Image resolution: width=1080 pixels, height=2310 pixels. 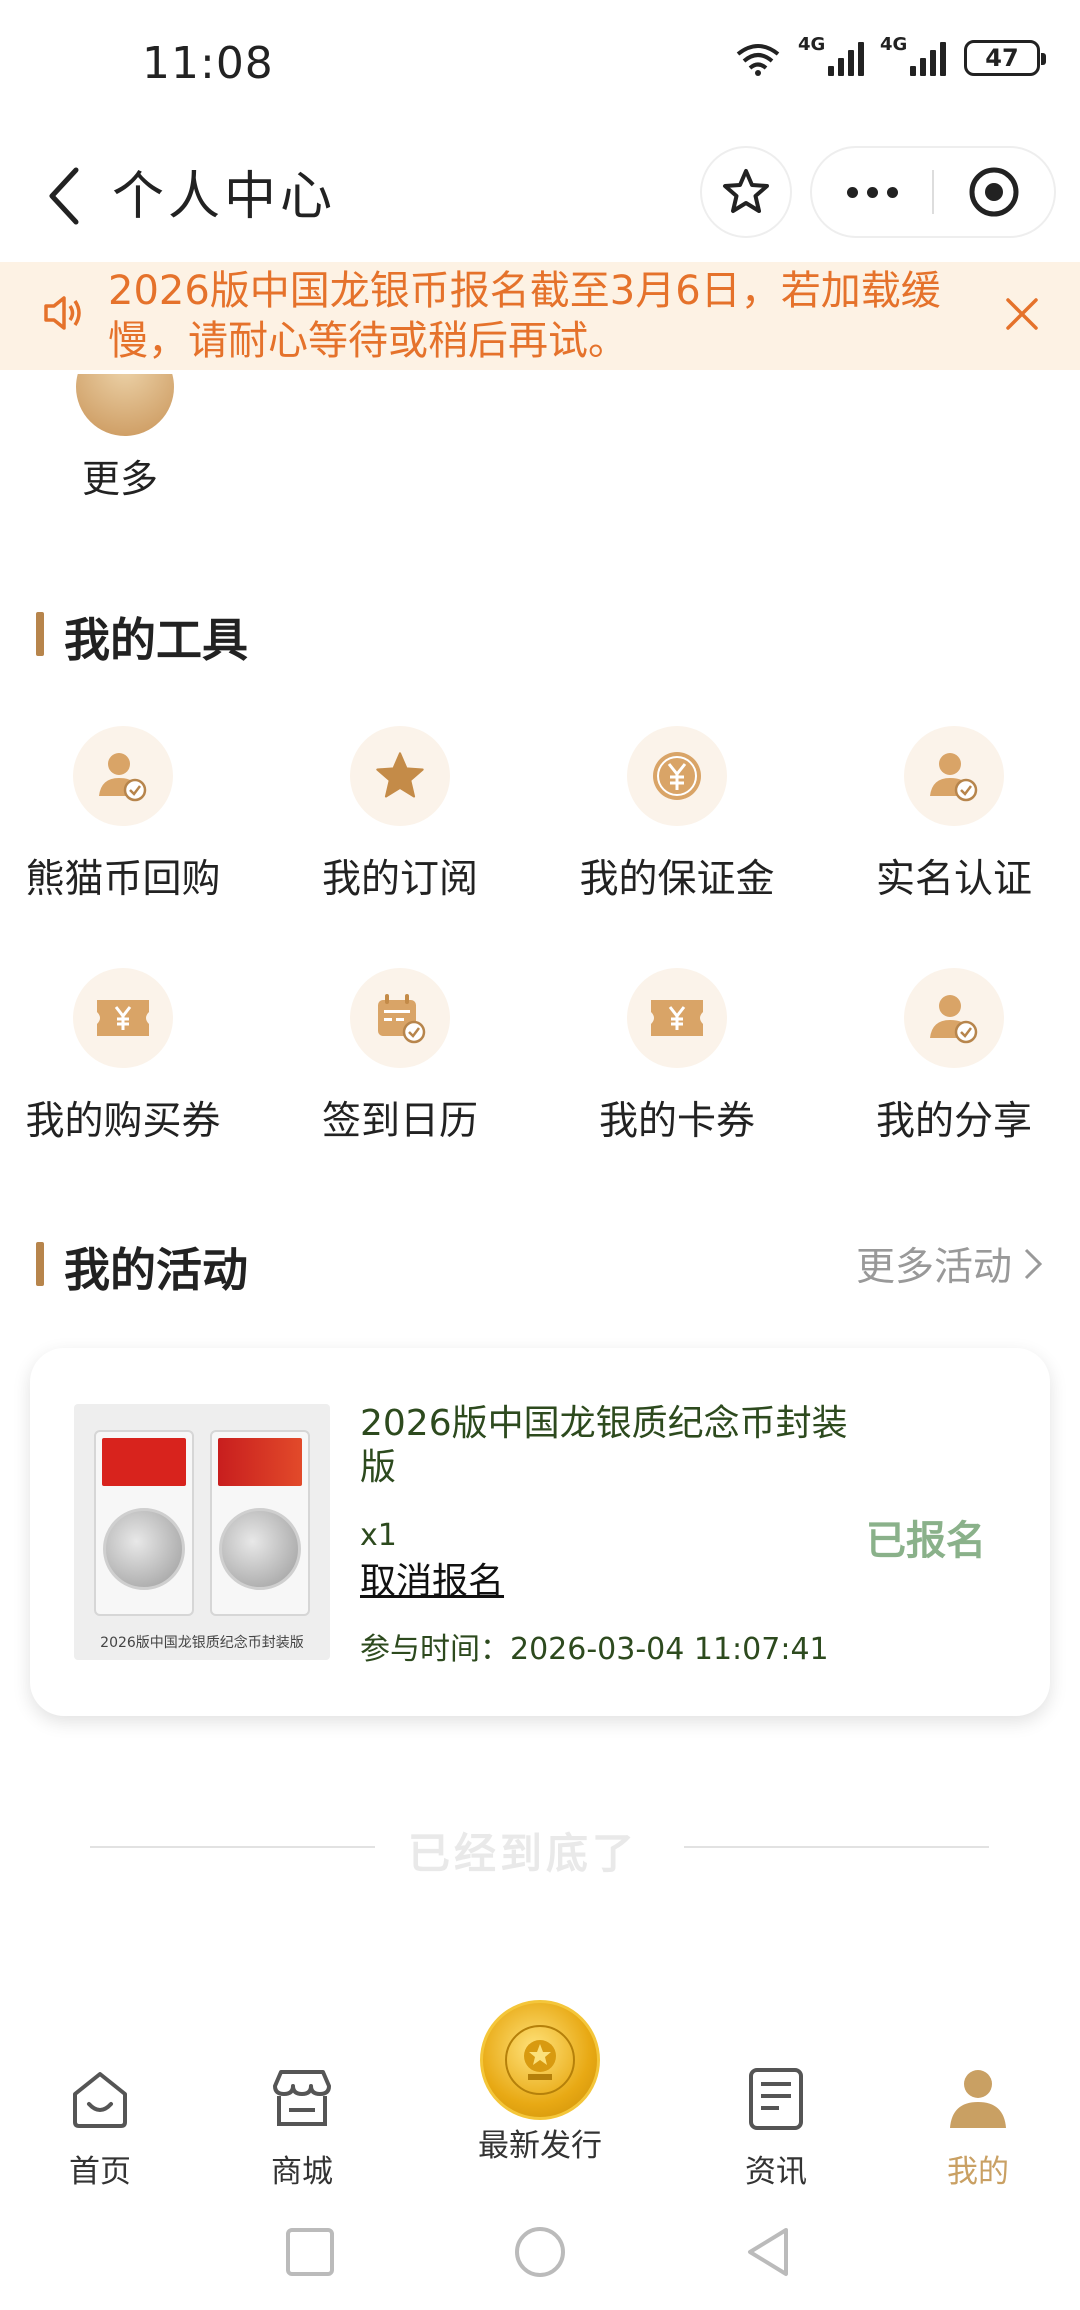 I want to click on tab-store: 商城, so click(x=302, y=2121).